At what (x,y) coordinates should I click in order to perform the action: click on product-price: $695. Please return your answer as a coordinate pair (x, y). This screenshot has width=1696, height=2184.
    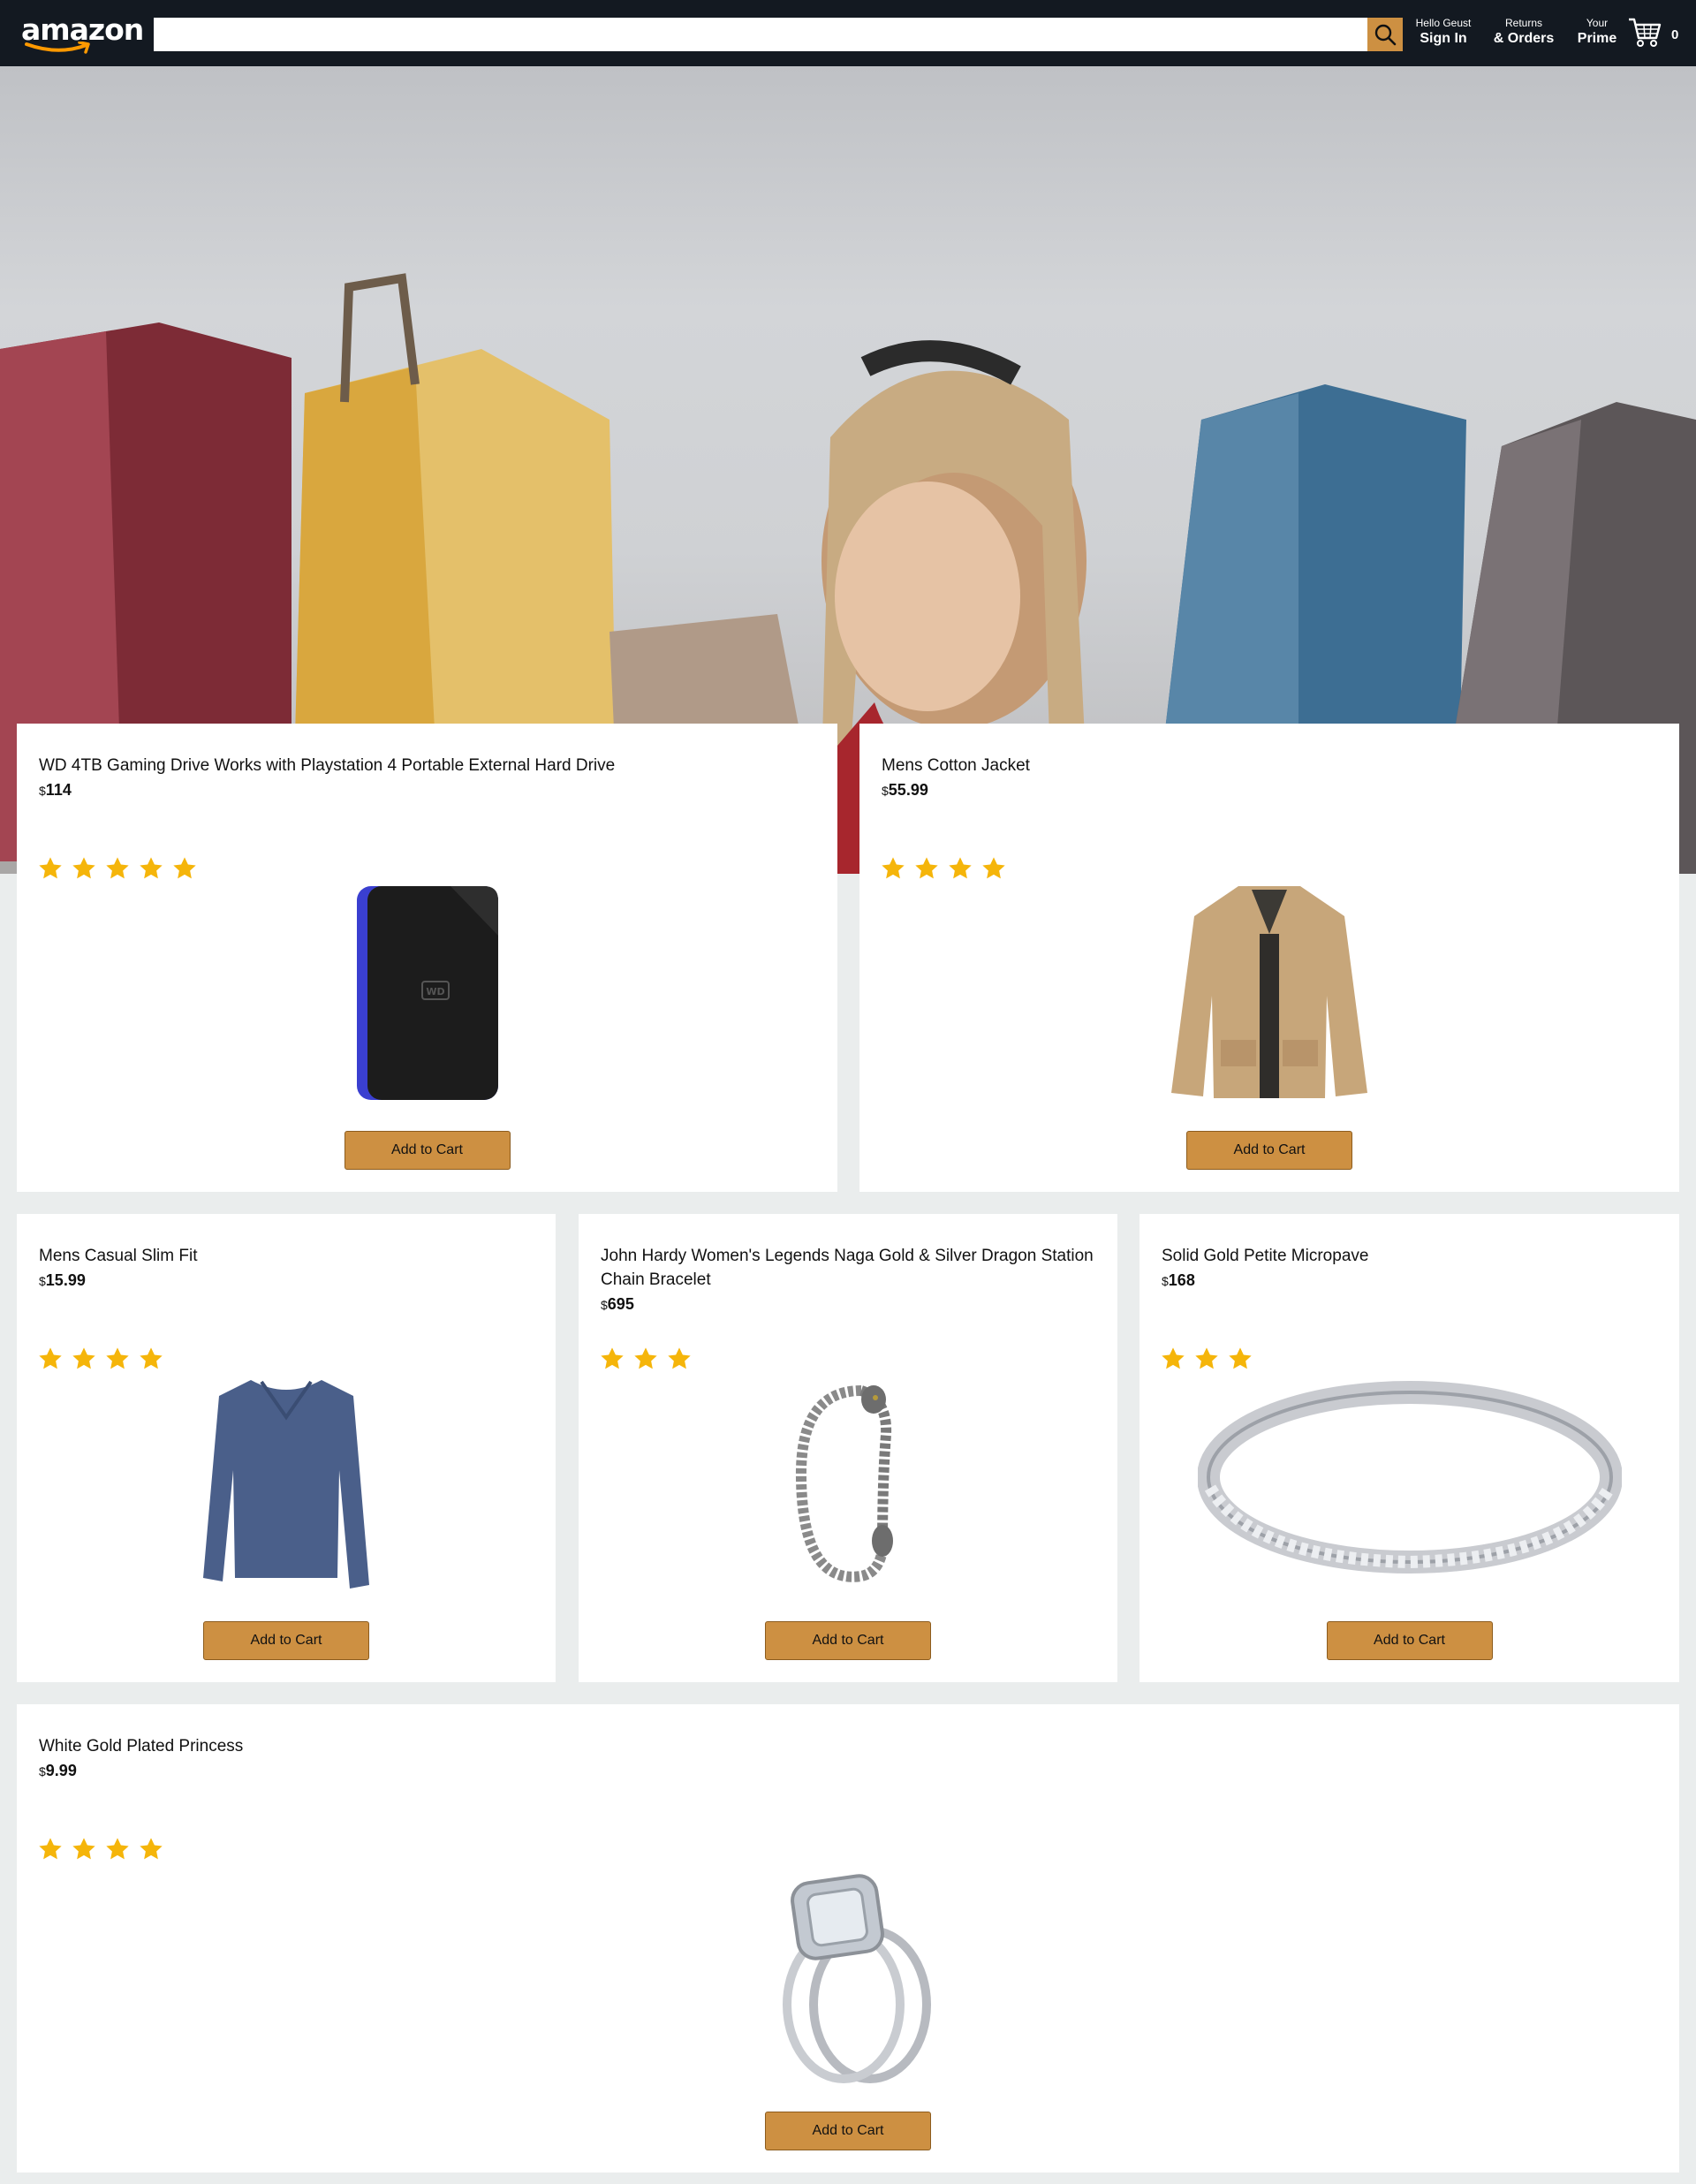
    Looking at the image, I should click on (848, 1304).